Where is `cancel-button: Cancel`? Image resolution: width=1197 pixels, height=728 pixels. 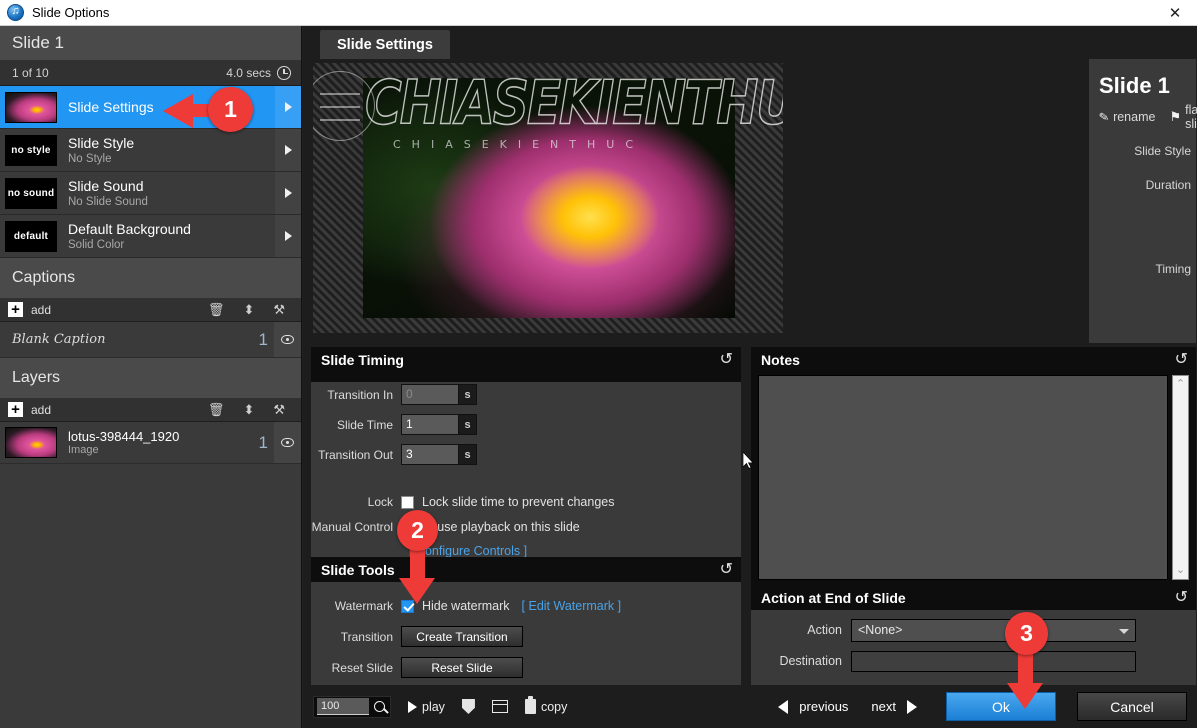
cancel-button: Cancel is located at coordinates (1132, 706).